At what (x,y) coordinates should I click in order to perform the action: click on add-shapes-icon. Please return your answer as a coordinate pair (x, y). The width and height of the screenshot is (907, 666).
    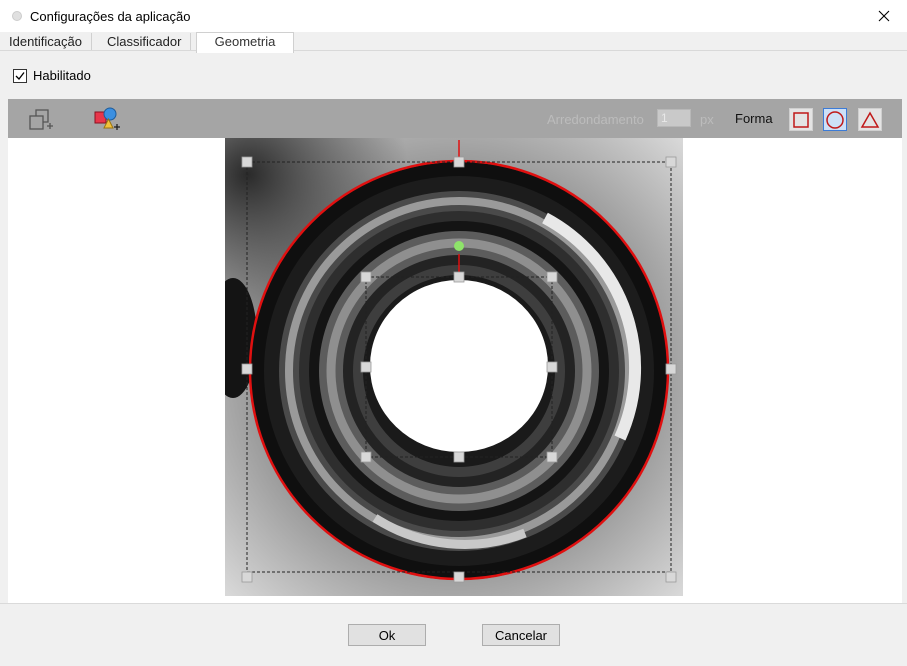
    Looking at the image, I should click on (107, 118).